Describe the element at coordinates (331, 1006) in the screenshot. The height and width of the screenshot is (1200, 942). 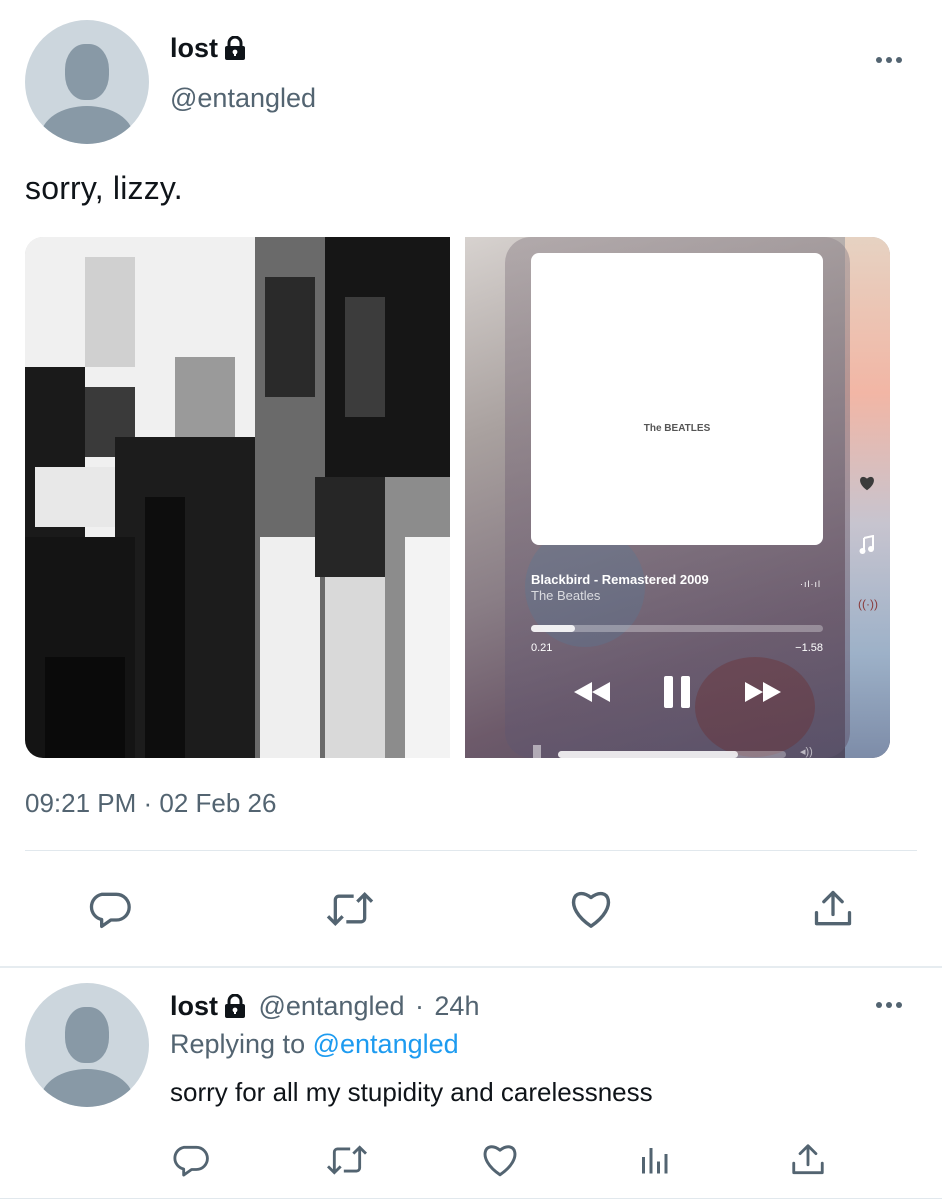
I see `reply-handle: @entangled` at that location.